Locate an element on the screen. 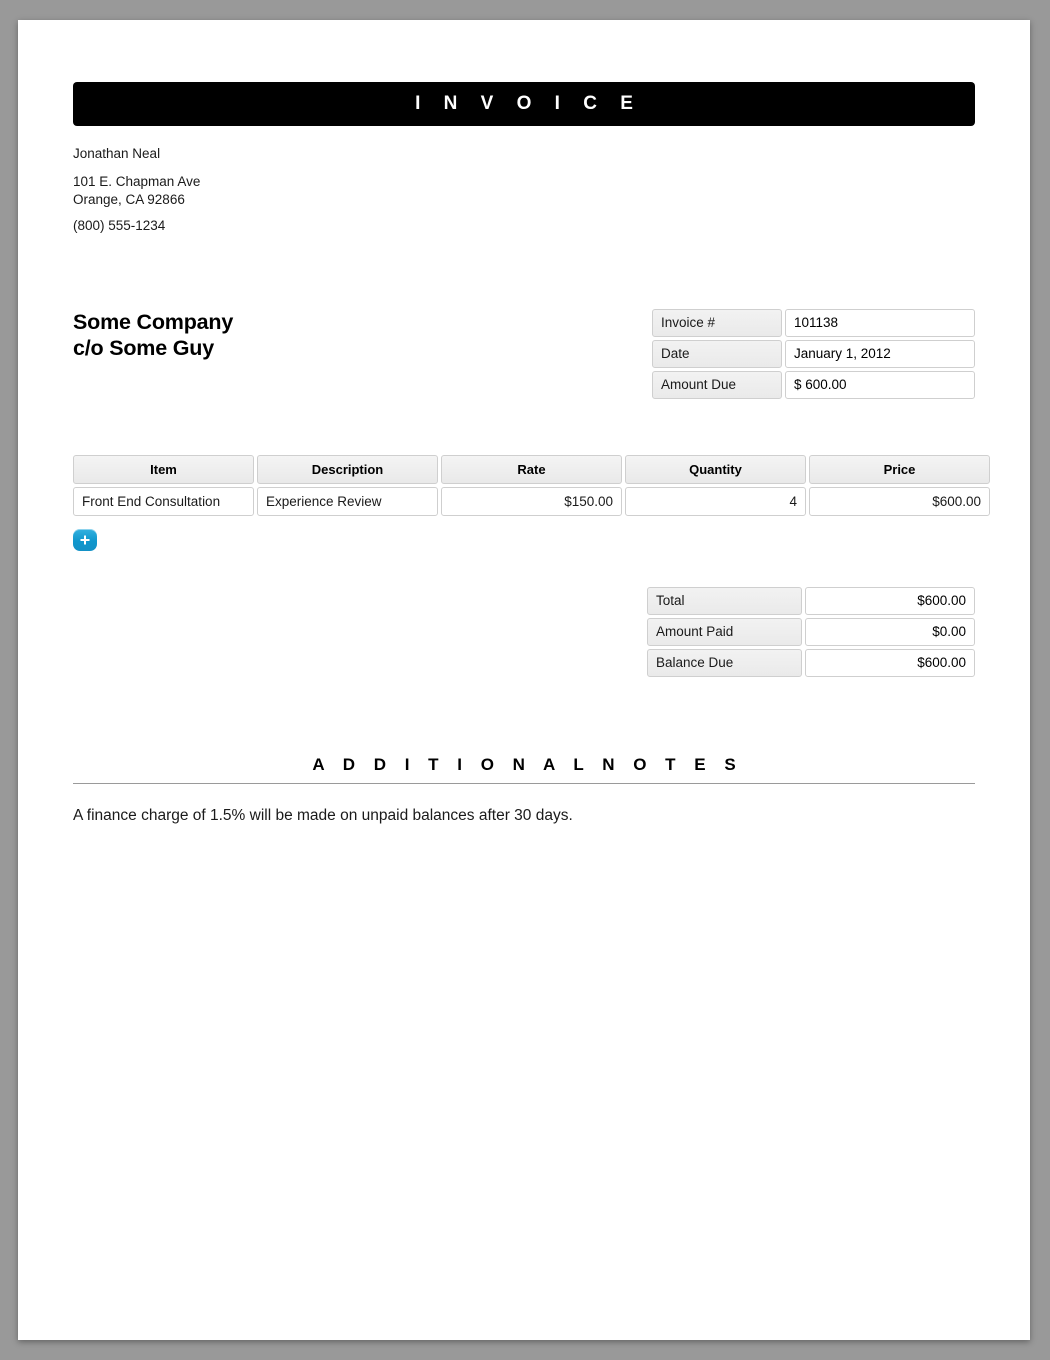 This screenshot has height=1360, width=1050. cell-price: $600.00 is located at coordinates (899, 501).